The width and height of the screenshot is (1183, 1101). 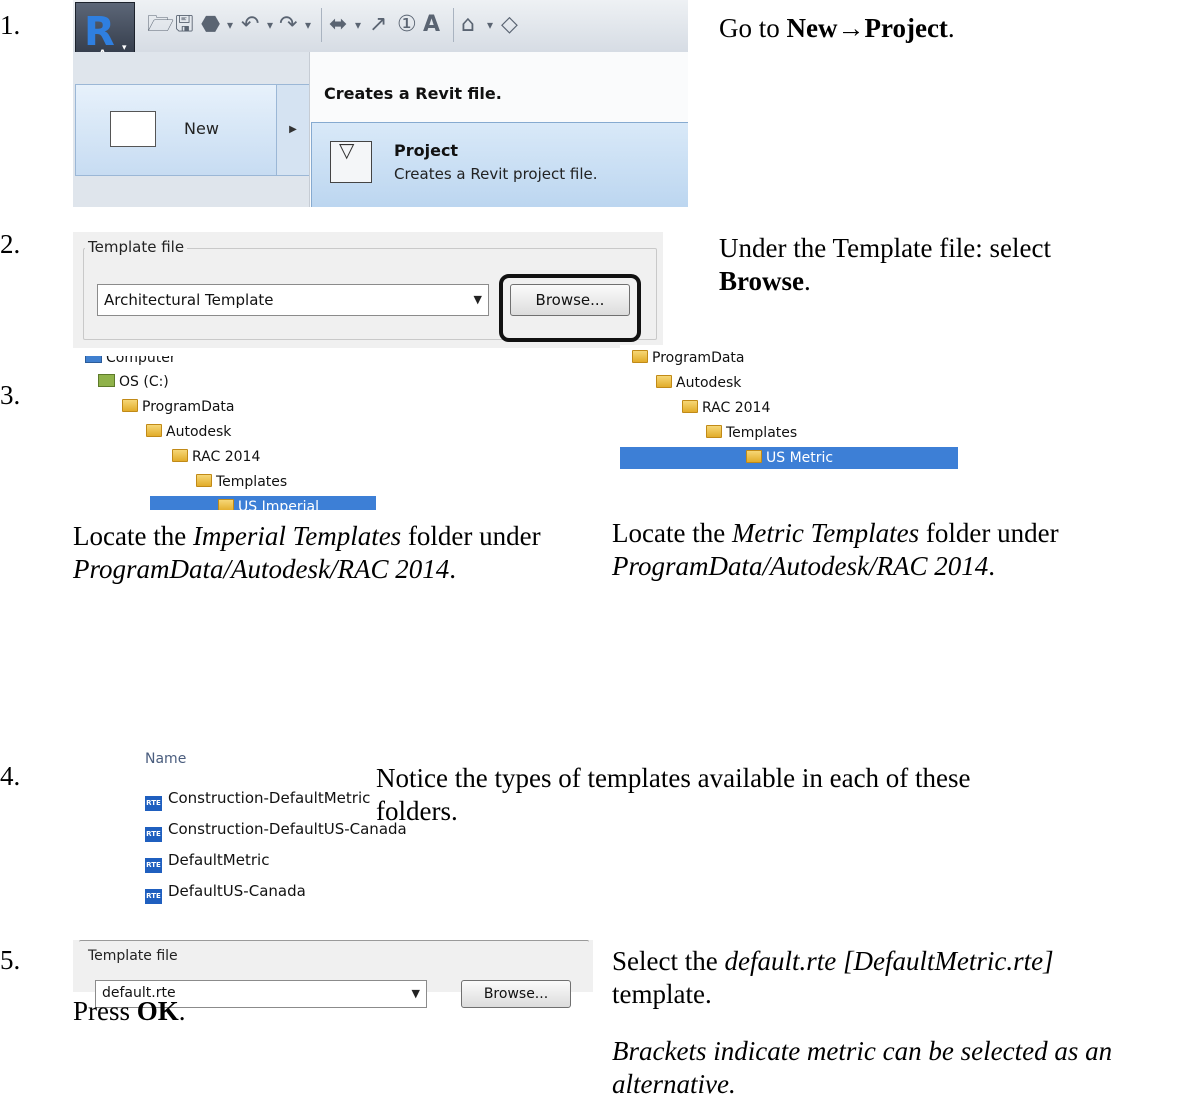 What do you see at coordinates (250, 25) in the screenshot?
I see `undo-icon: ↶` at bounding box center [250, 25].